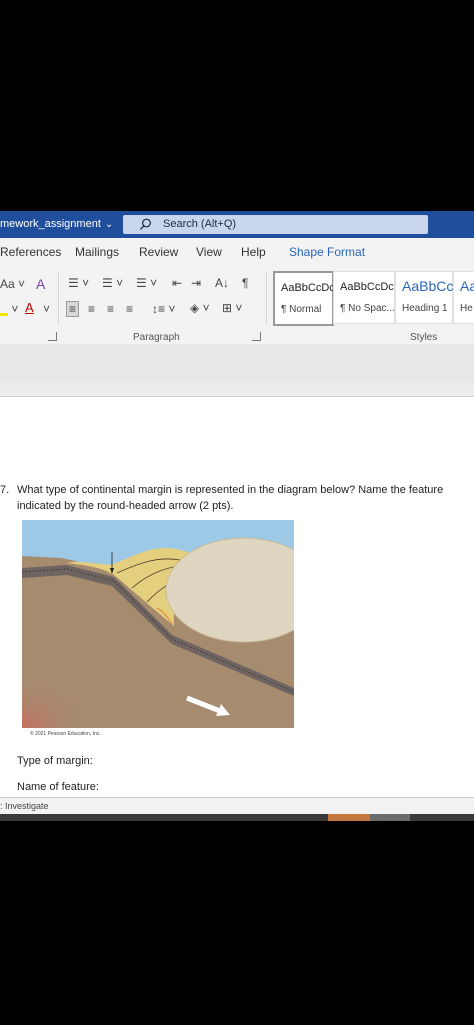 This screenshot has width=474, height=1025. I want to click on align-center-icon: ≡, so click(91, 309).